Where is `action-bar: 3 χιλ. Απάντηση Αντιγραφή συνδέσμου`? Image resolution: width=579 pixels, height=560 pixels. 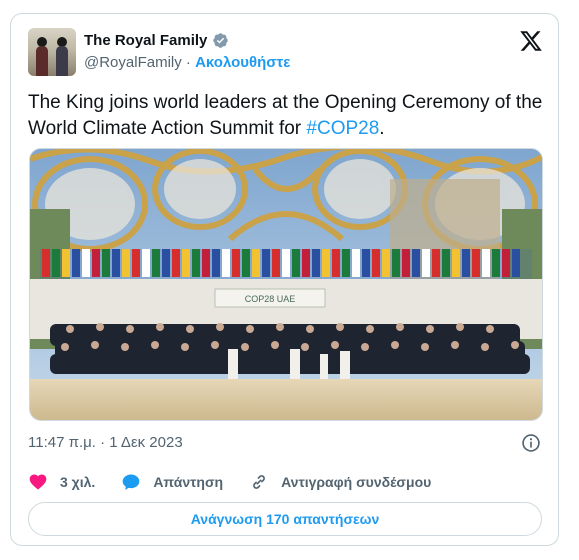
action-bar: 3 χιλ. Απάντηση Αντιγραφή συνδέσμου is located at coordinates (242, 482).